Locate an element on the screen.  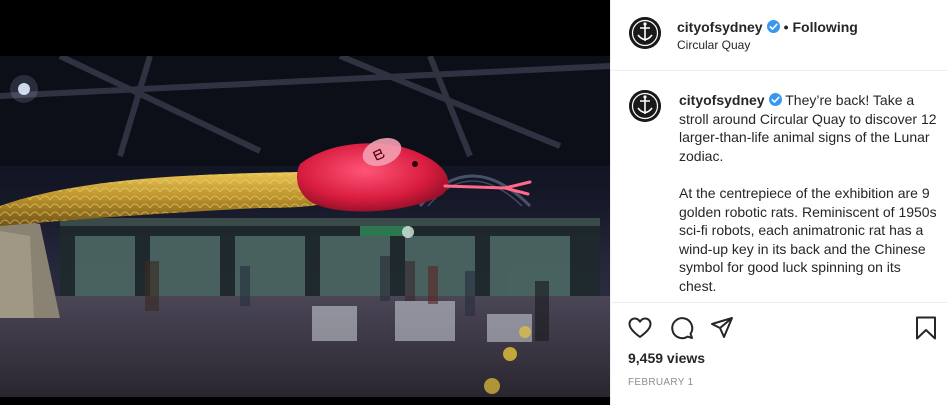
view-count: 9,459 views is located at coordinates (666, 358).